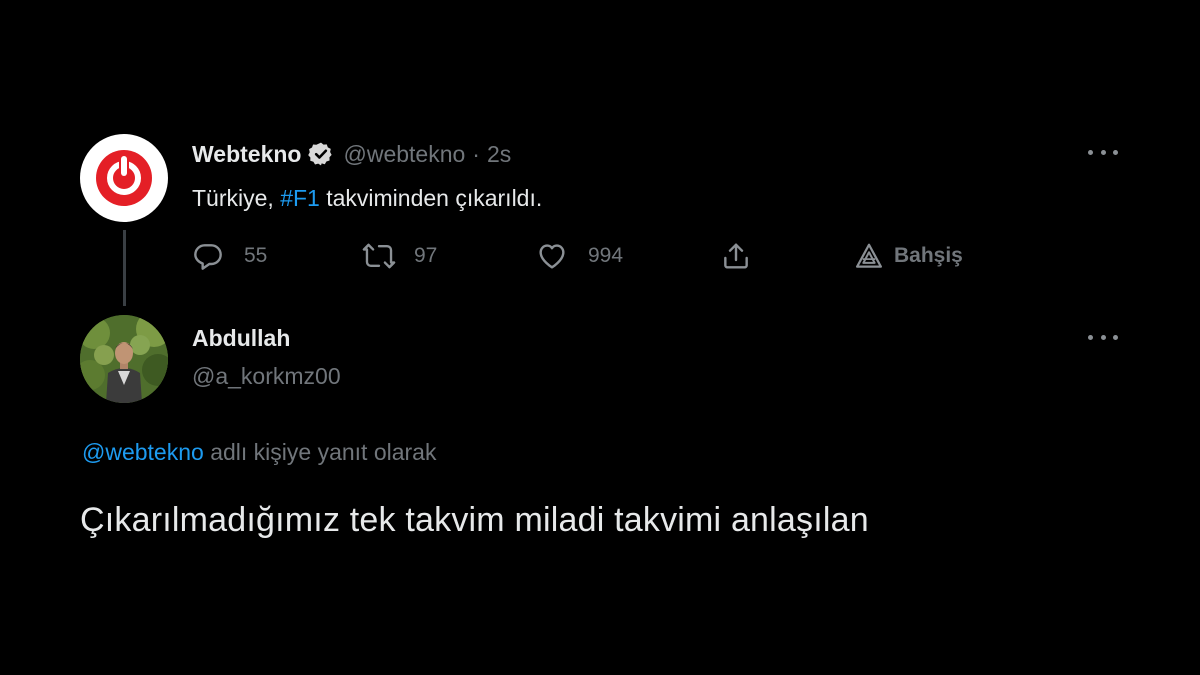  I want to click on reply-button: 55, so click(229, 256).